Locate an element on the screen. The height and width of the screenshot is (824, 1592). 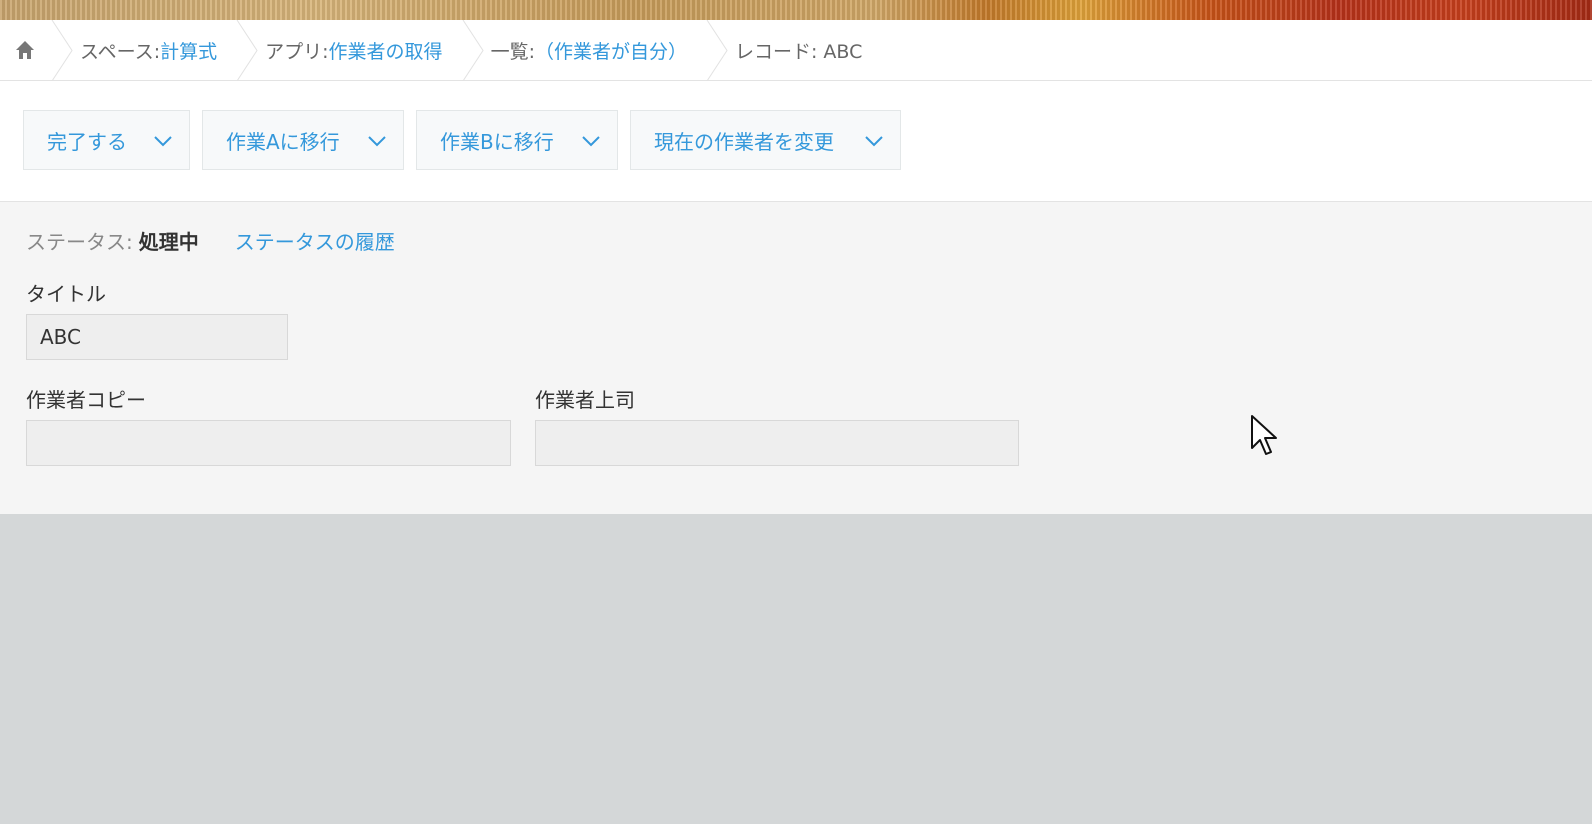
breadcrumb-app-link: 作業者の取得 is located at coordinates (386, 50).